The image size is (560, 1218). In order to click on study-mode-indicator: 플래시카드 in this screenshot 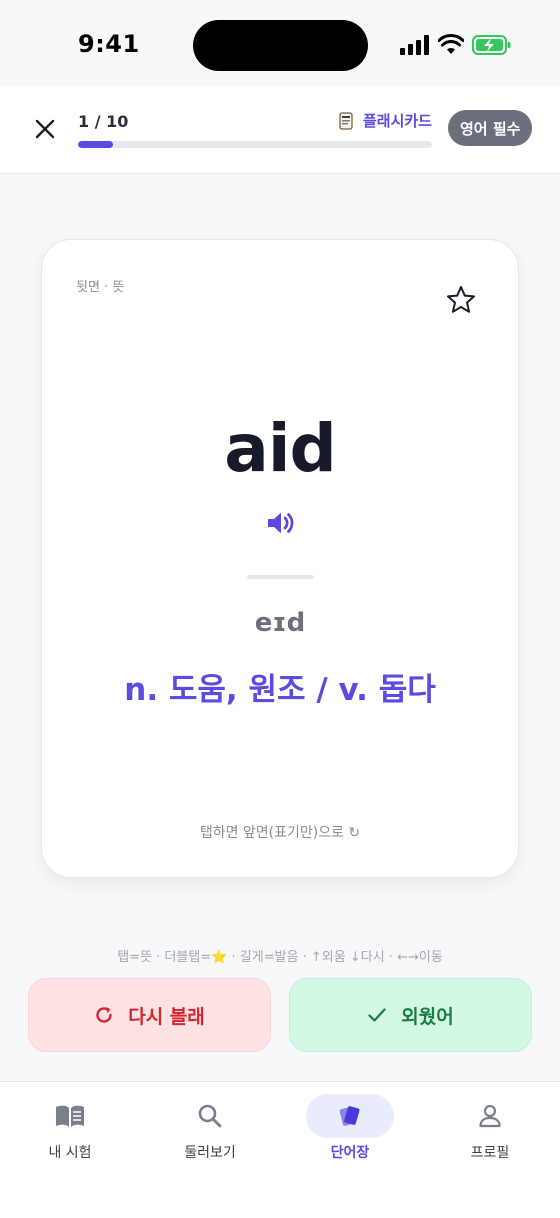, I will do `click(384, 120)`.